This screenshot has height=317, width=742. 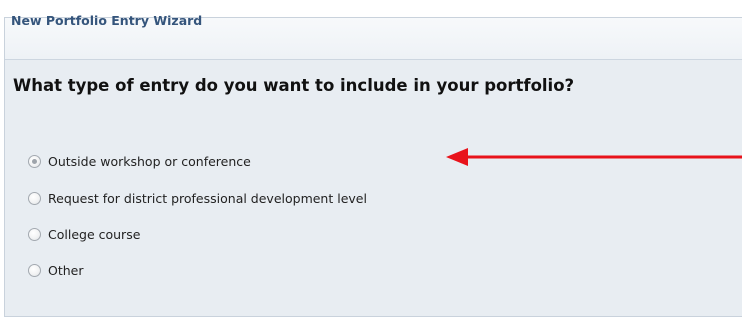 What do you see at coordinates (149, 161) in the screenshot?
I see `option-label-outside-workshop: Outside workshop or conference` at bounding box center [149, 161].